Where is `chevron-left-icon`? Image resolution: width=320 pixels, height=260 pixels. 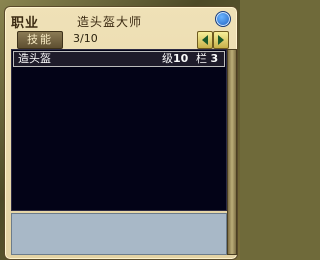 chevron-left-icon is located at coordinates (205, 40).